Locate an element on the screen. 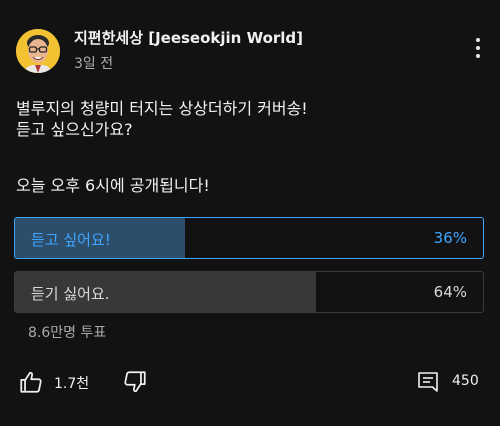  thumbs-up-icon is located at coordinates (31, 382).